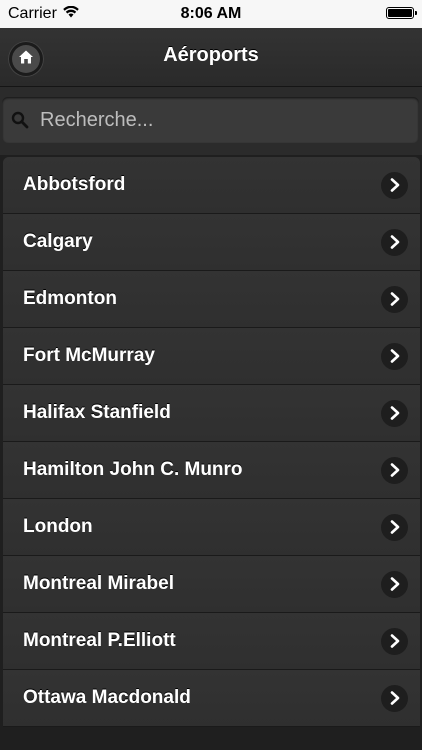  What do you see at coordinates (70, 298) in the screenshot?
I see `list-item-label: Edmonton` at bounding box center [70, 298].